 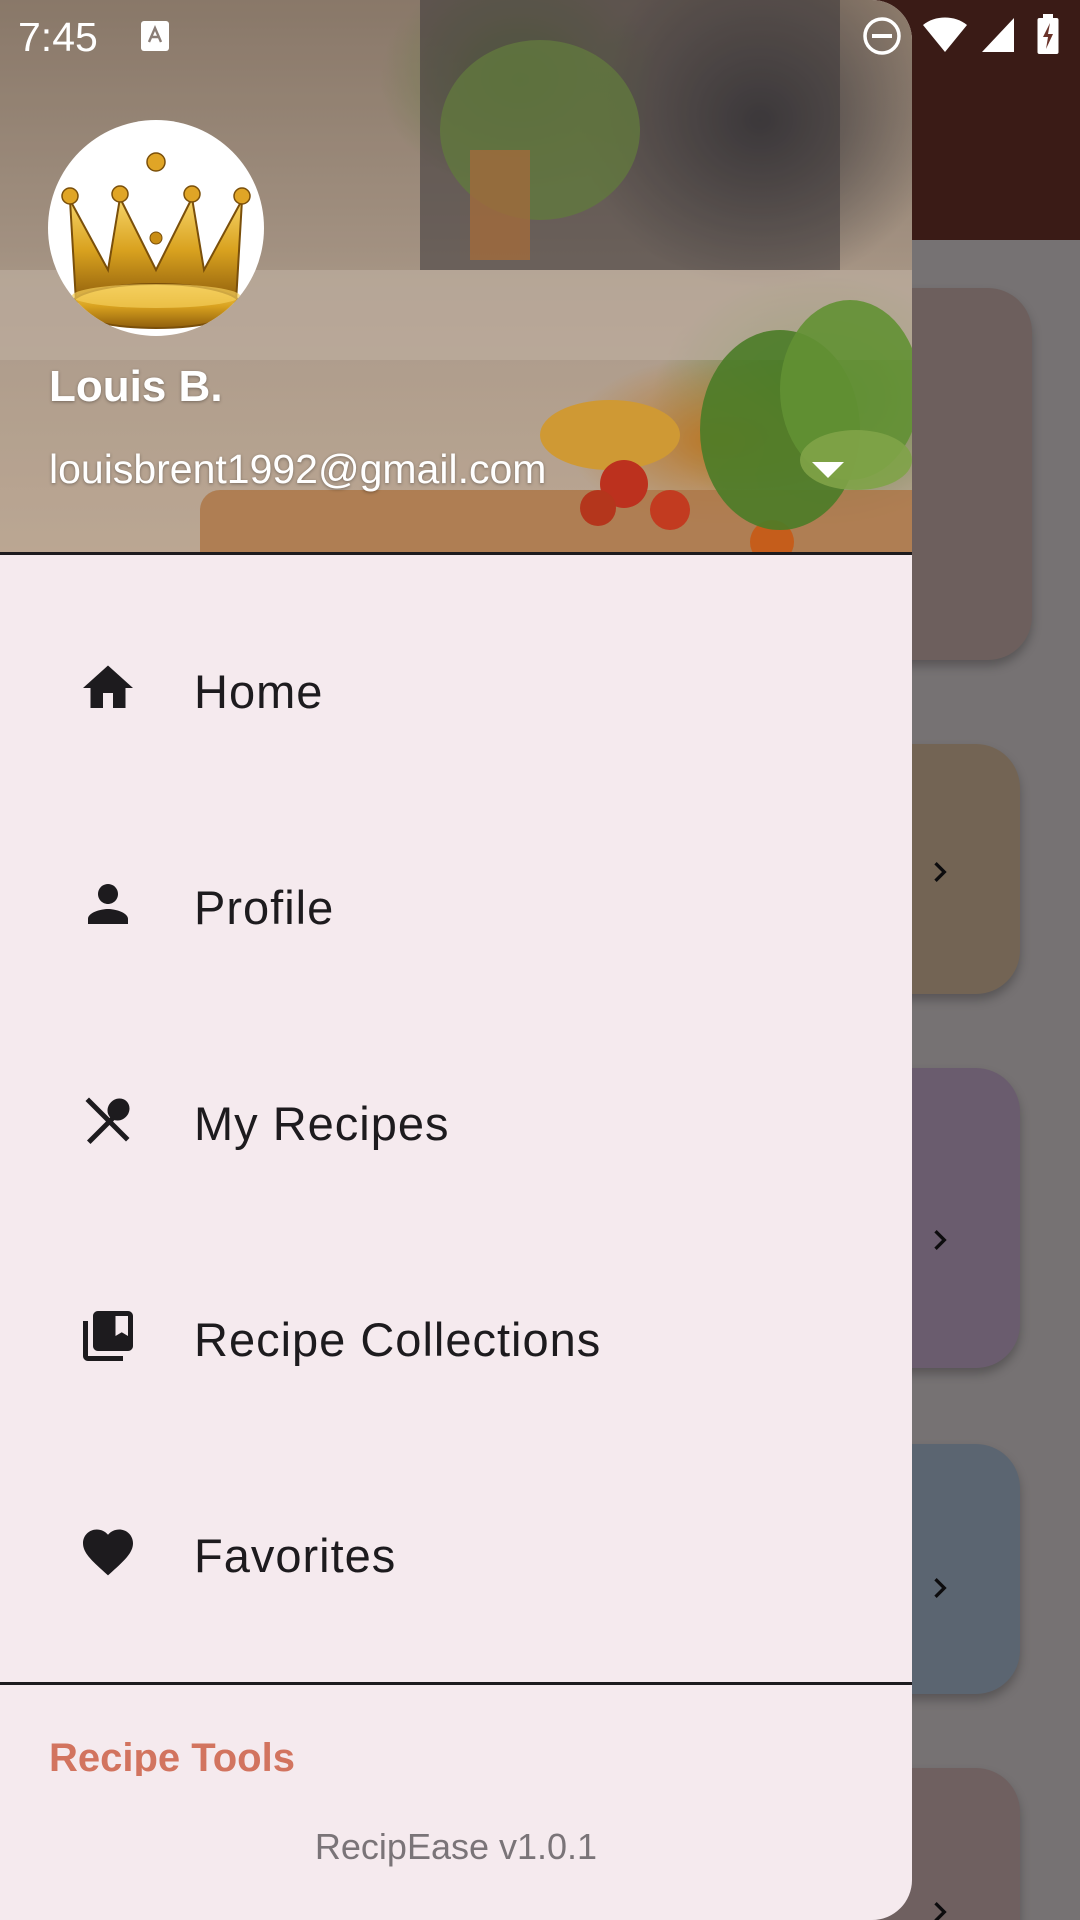 What do you see at coordinates (456, 1683) in the screenshot?
I see `footer-divider` at bounding box center [456, 1683].